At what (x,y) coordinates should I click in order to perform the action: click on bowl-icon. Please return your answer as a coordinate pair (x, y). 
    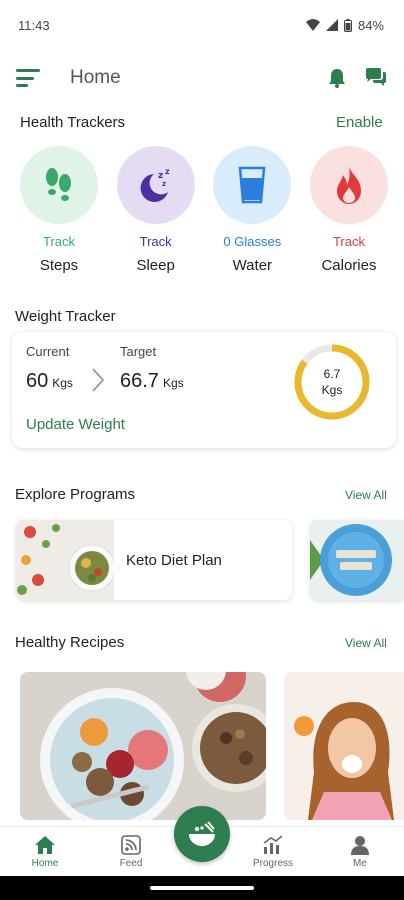
    Looking at the image, I should click on (202, 833).